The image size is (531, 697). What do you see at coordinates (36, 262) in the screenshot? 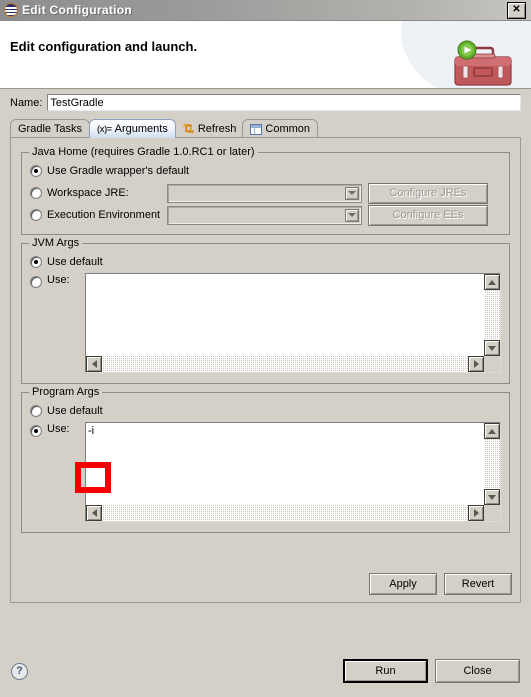
I see `radio-jvm-args-use-default` at bounding box center [36, 262].